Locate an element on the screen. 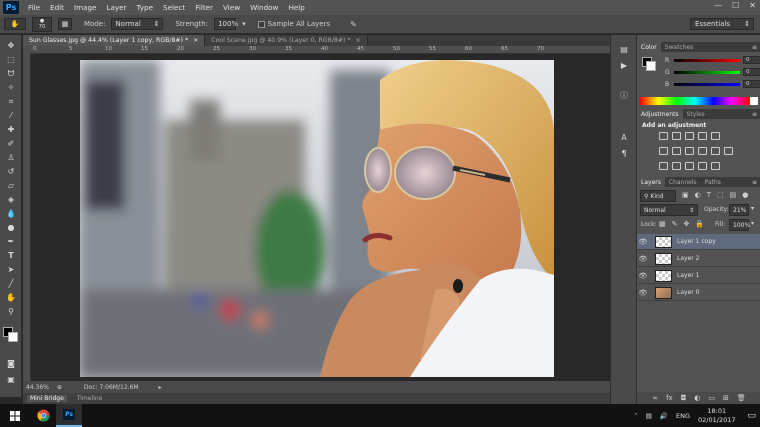 This screenshot has height=427, width=760. menu-window: Window is located at coordinates (264, 7).